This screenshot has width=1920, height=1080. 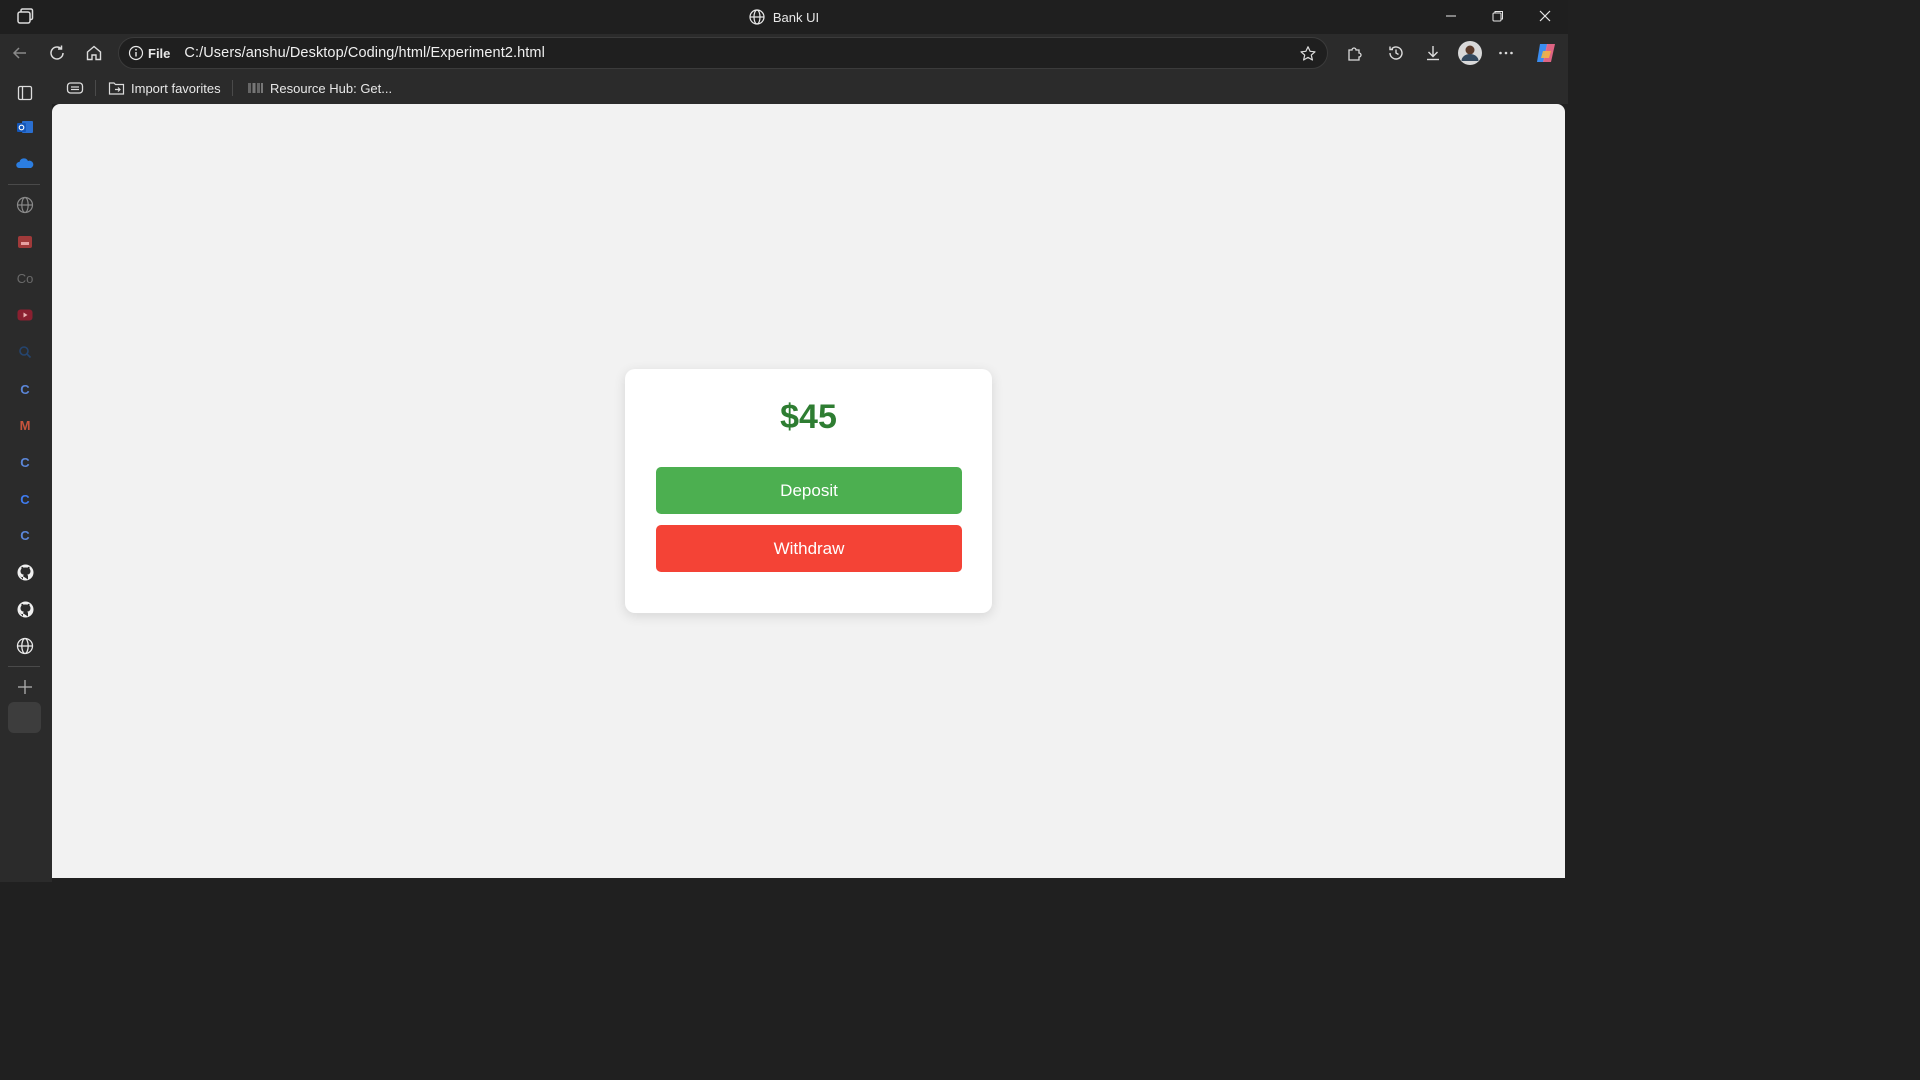 I want to click on gmail-icon: M, so click(x=25, y=425).